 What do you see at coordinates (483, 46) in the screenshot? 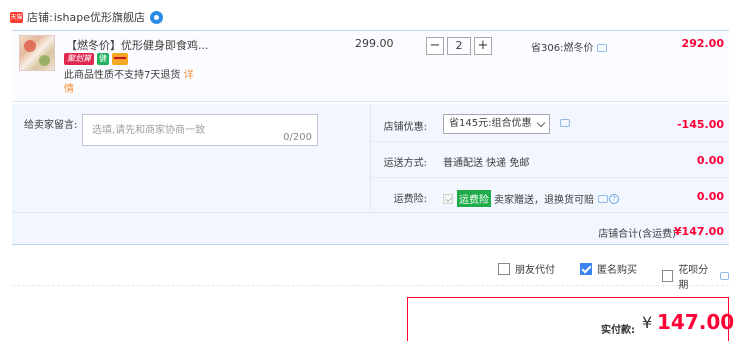
I see `quantity-plus-button: +` at bounding box center [483, 46].